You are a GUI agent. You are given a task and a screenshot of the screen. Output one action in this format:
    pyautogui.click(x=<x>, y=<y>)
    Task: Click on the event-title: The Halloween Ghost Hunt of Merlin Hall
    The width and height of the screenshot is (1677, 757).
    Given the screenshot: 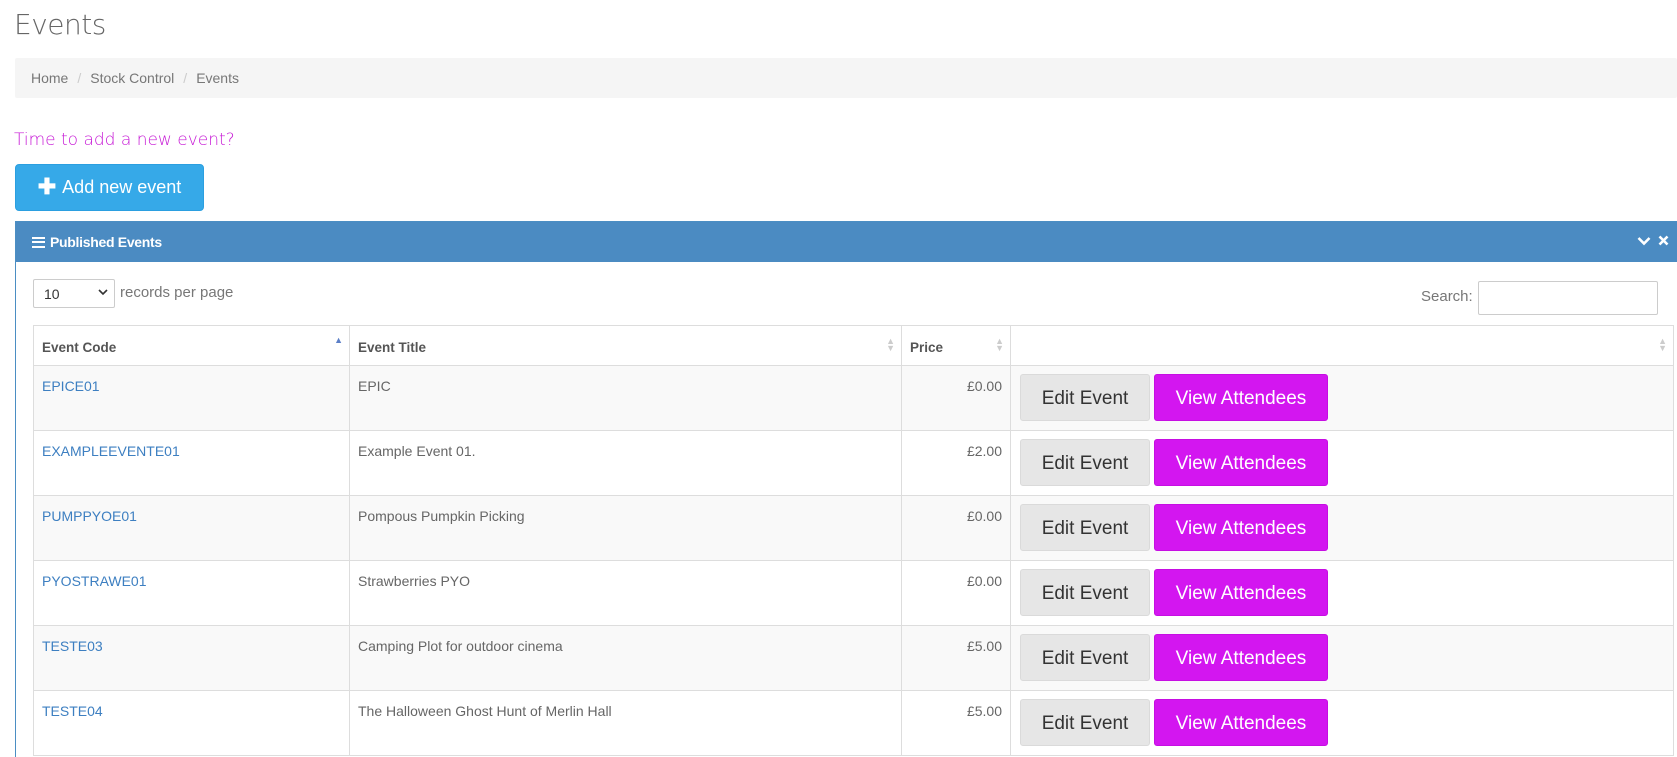 What is the action you would take?
    pyautogui.click(x=625, y=723)
    